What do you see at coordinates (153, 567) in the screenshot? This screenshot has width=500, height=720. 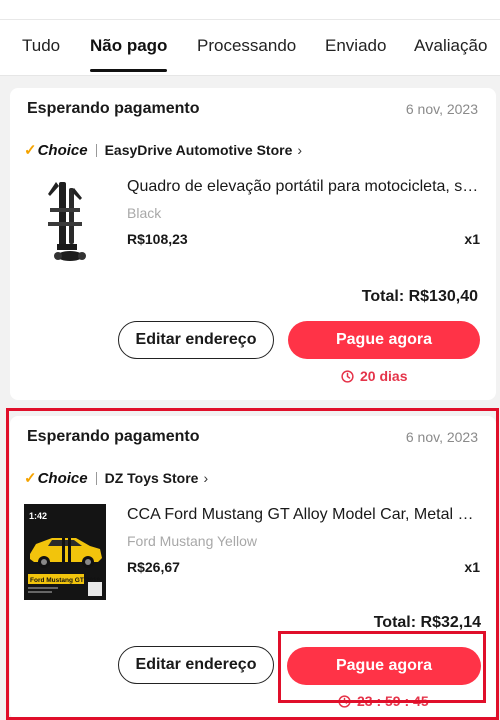 I see `product-price: R$26,67` at bounding box center [153, 567].